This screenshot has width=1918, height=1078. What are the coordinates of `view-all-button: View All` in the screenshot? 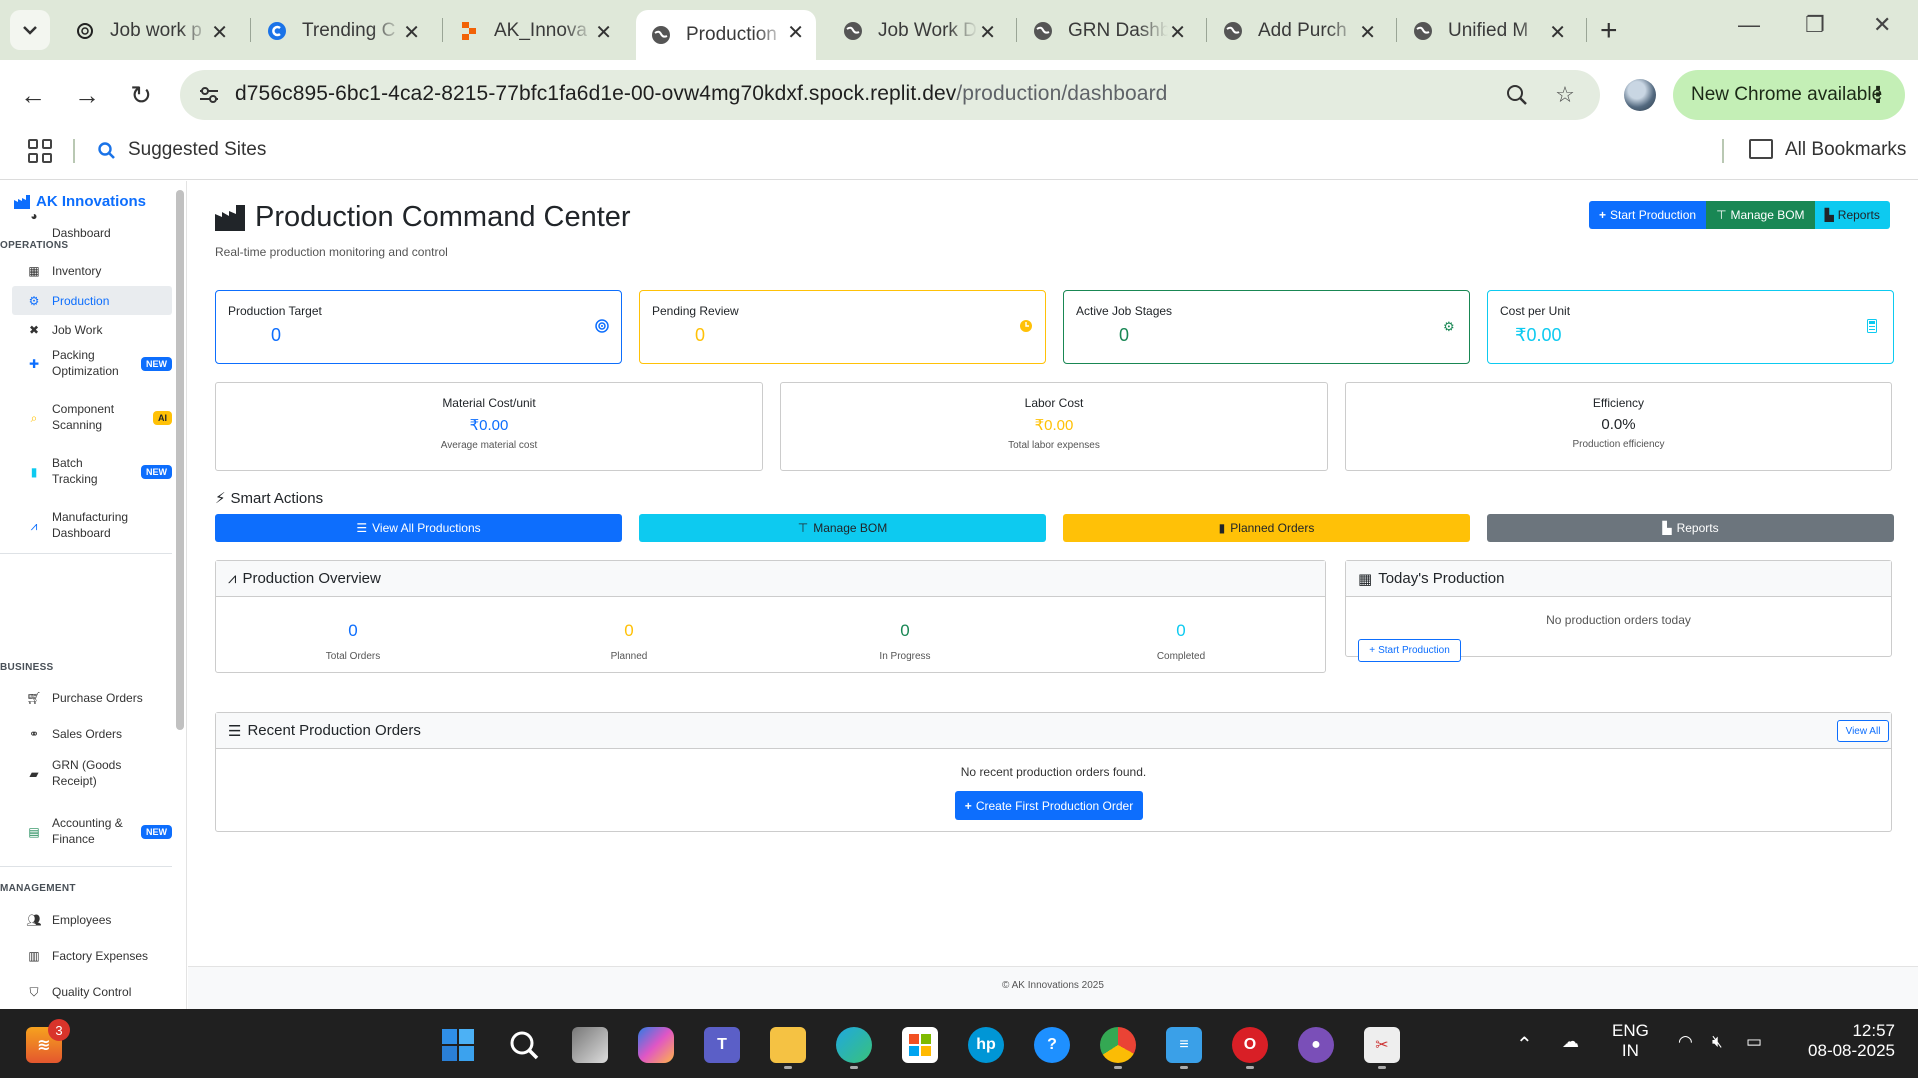 It's located at (1863, 731).